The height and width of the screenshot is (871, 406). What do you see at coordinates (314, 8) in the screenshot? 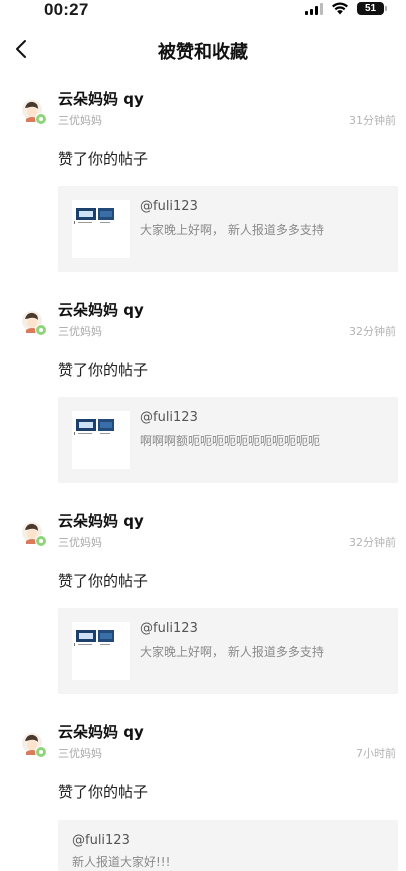
I see `signal-icon` at bounding box center [314, 8].